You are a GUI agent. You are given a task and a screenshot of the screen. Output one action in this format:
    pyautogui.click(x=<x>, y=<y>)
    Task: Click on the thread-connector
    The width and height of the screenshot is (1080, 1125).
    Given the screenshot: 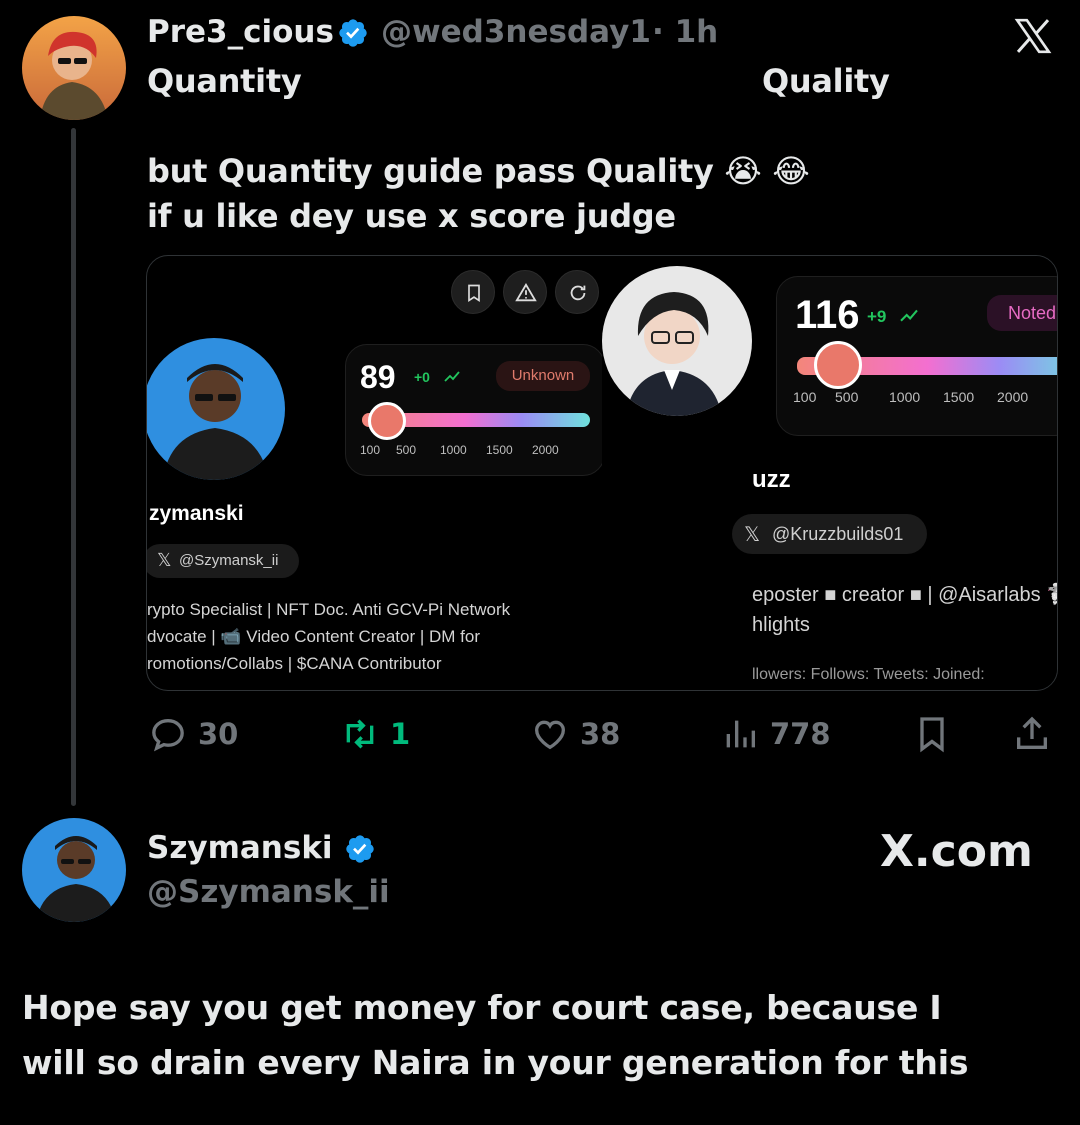 What is the action you would take?
    pyautogui.click(x=73, y=467)
    